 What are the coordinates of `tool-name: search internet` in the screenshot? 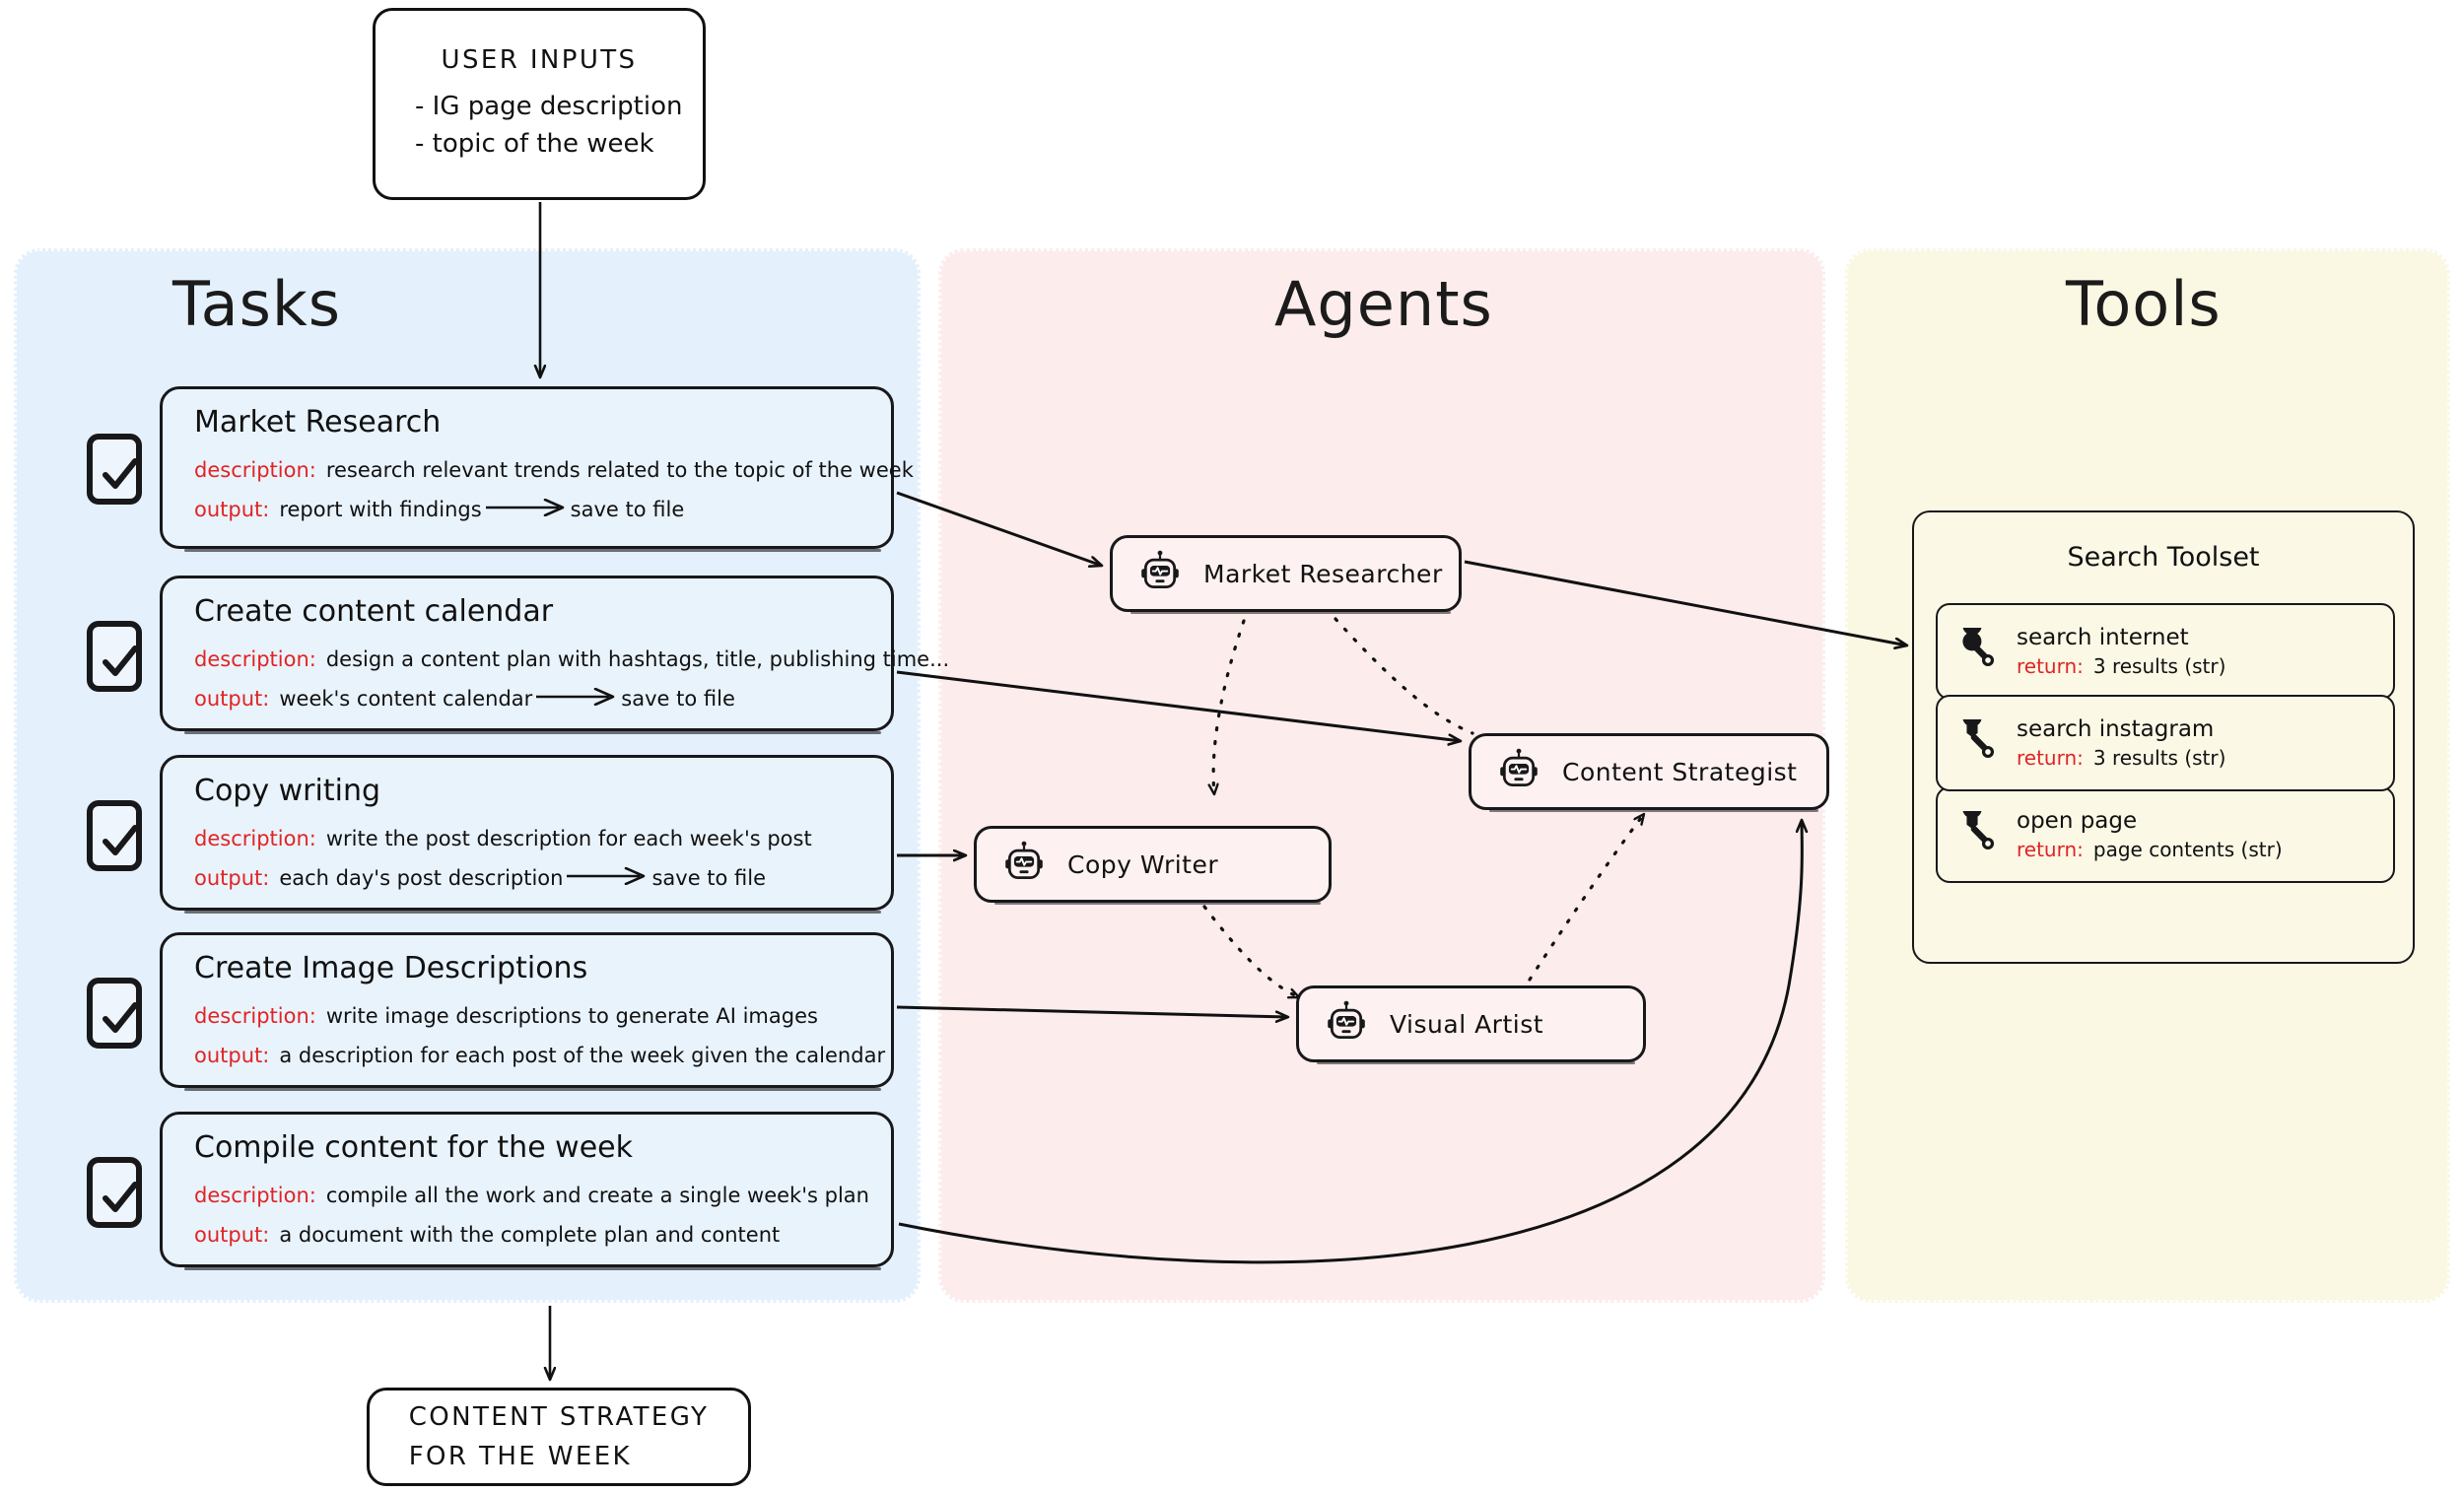 It's located at (2103, 637).